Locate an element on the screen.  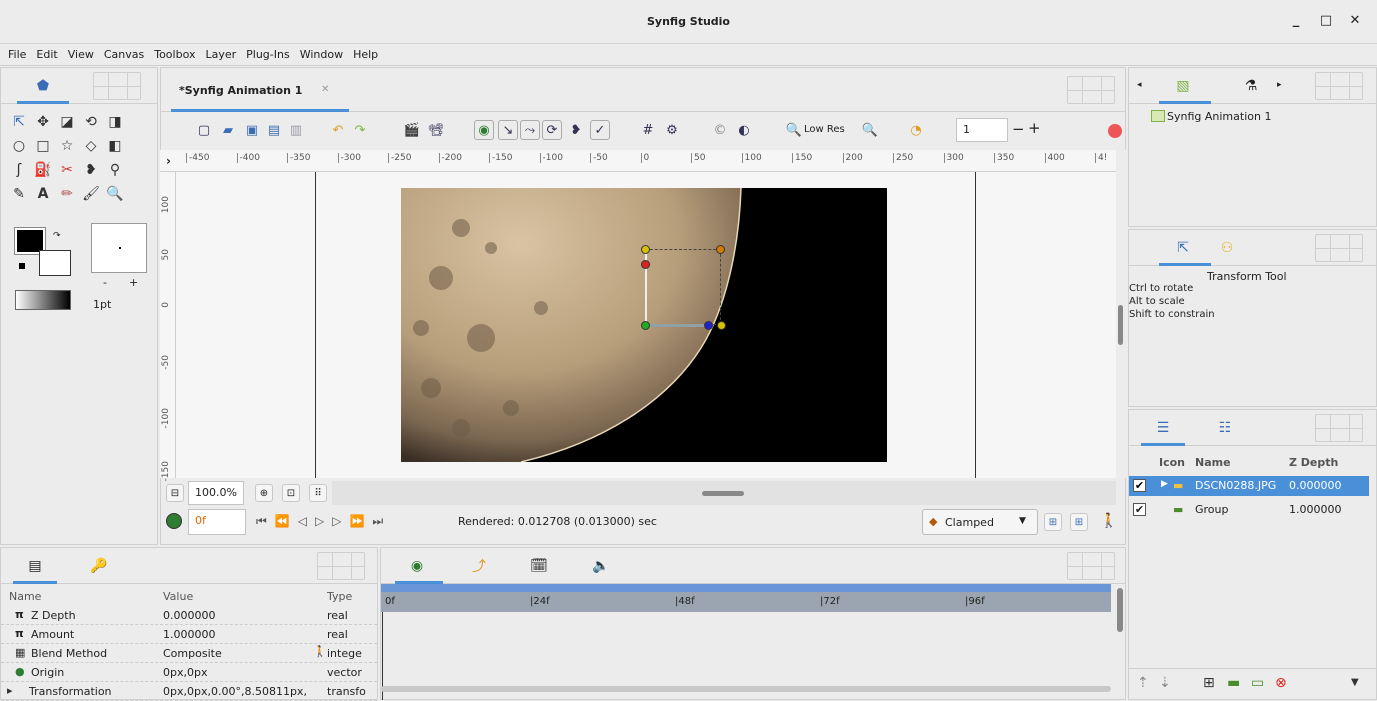
menu-plugins: Plug-Ins is located at coordinates (268, 54).